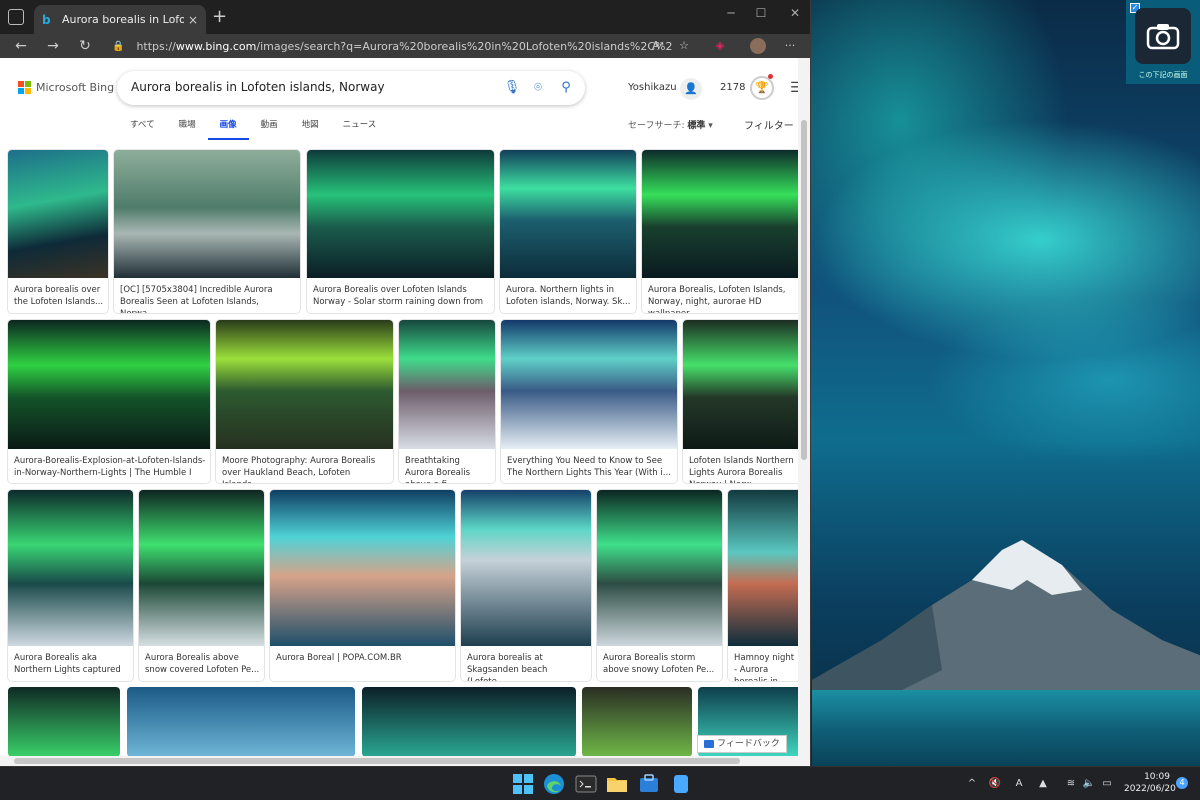 The width and height of the screenshot is (1200, 800). Describe the element at coordinates (804, 290) in the screenshot. I see `scroll-thumb` at that location.